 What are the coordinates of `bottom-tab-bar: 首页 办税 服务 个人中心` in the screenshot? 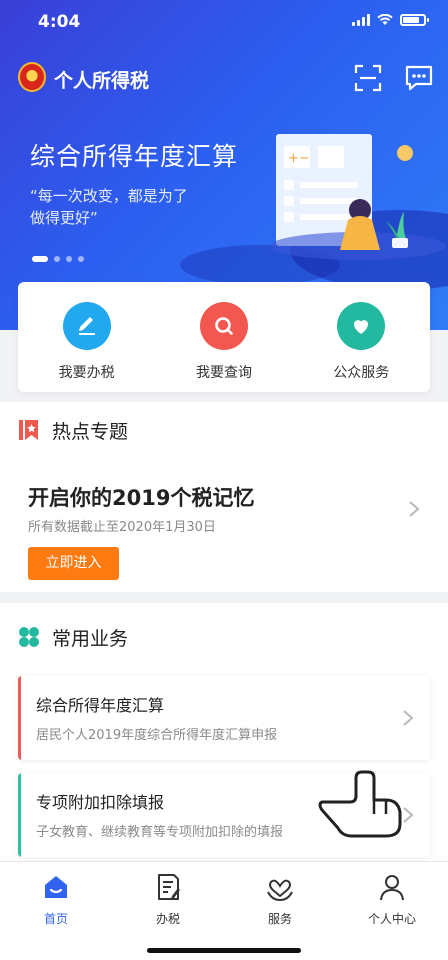 It's located at (224, 910).